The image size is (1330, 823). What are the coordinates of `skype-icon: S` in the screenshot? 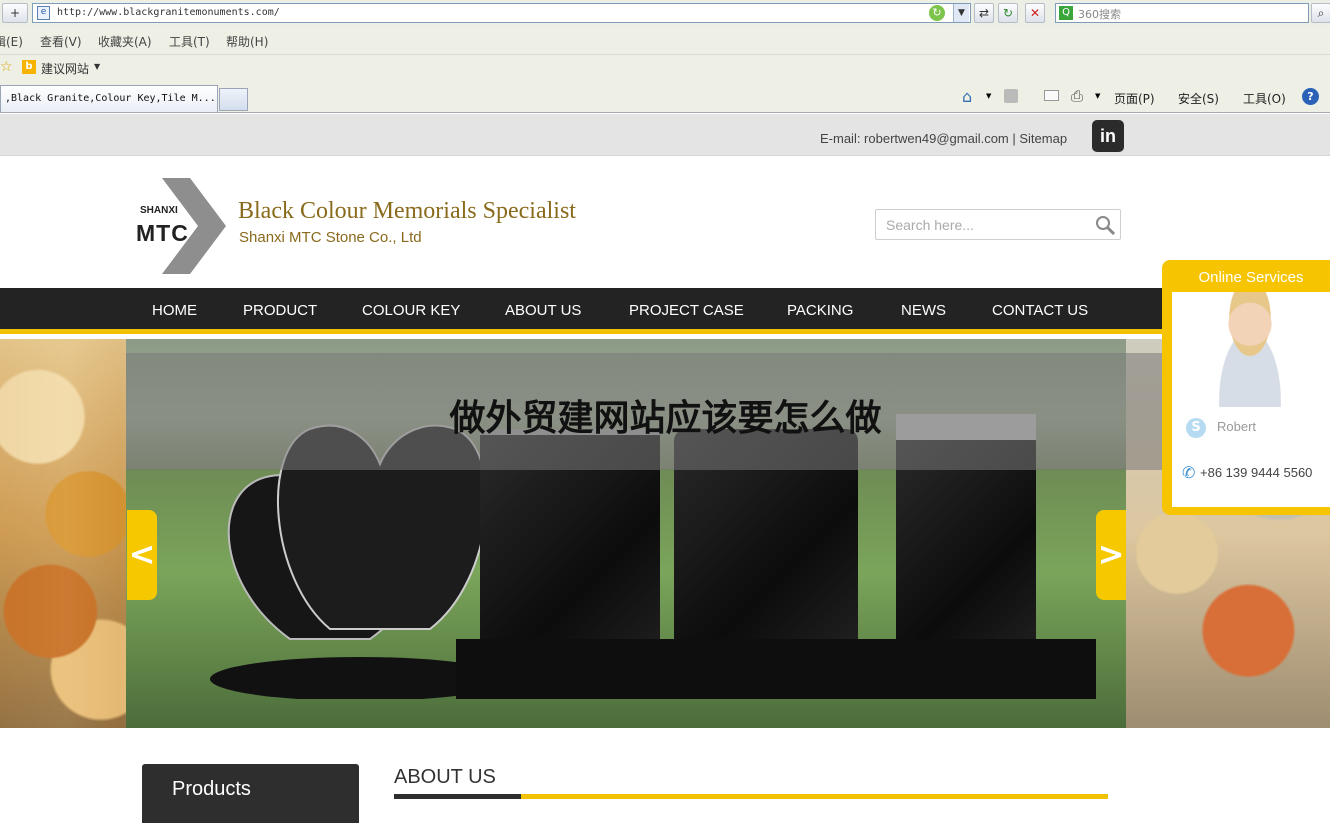 It's located at (1196, 428).